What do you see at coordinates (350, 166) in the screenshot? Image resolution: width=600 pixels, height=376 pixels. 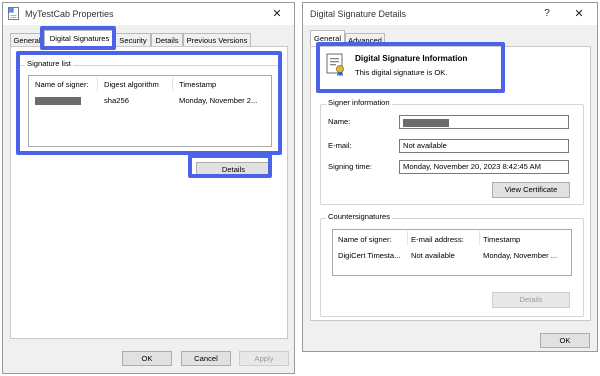 I see `signing-time-label: Signing time:` at bounding box center [350, 166].